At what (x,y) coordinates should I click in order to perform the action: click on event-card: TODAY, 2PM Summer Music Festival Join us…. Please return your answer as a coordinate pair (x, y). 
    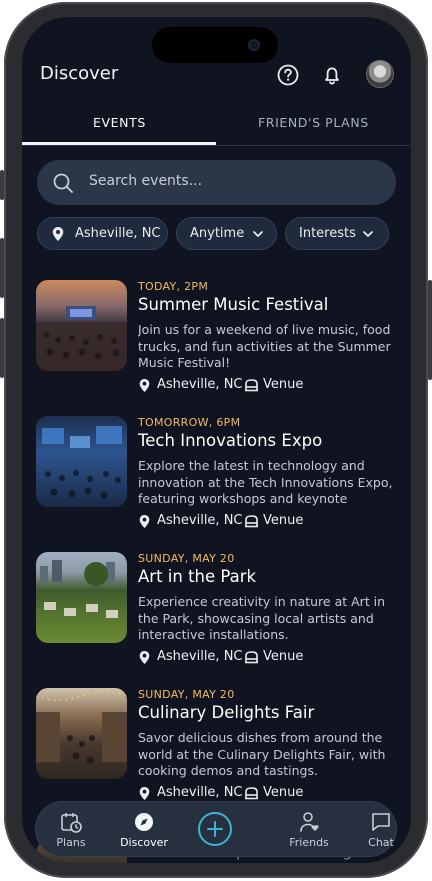
    Looking at the image, I should click on (219, 342).